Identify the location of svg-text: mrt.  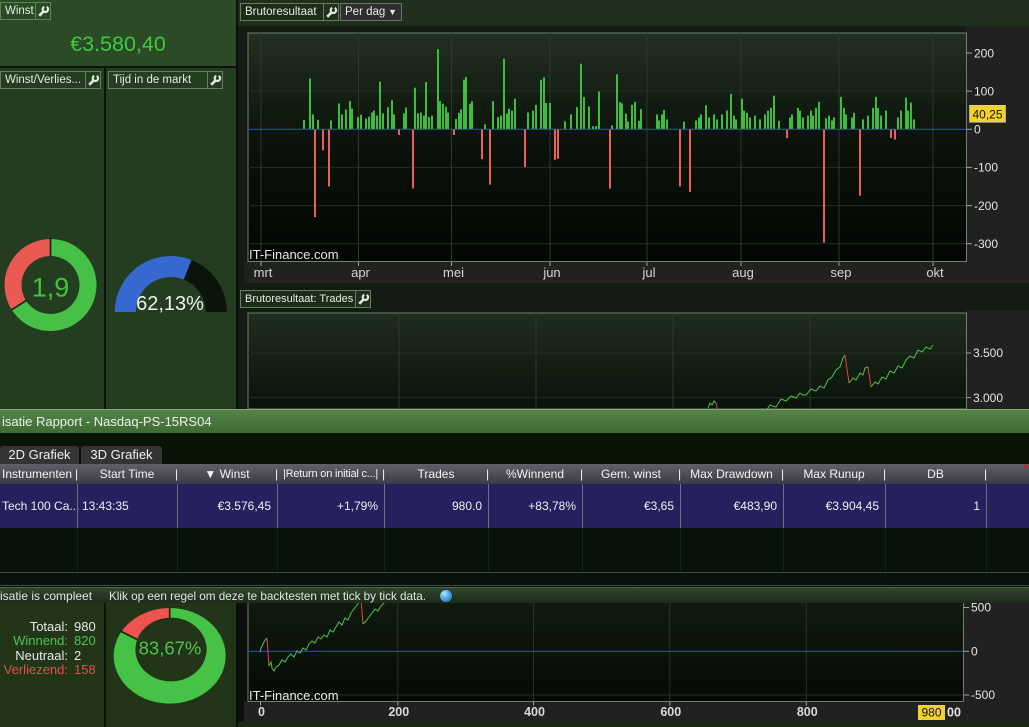
(263, 272).